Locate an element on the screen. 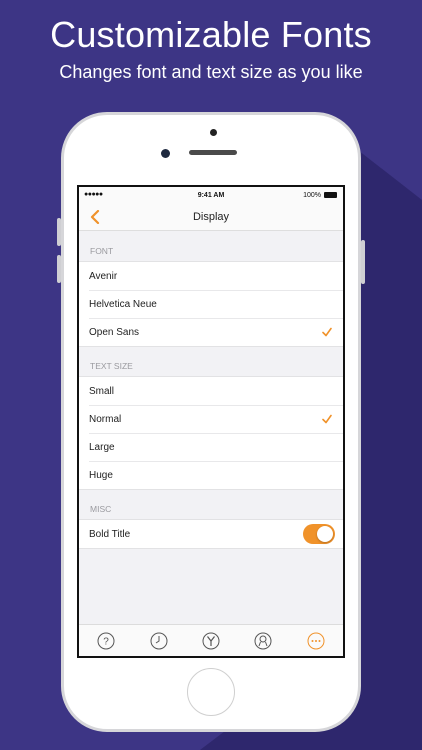  option-label: Normal is located at coordinates (105, 419).